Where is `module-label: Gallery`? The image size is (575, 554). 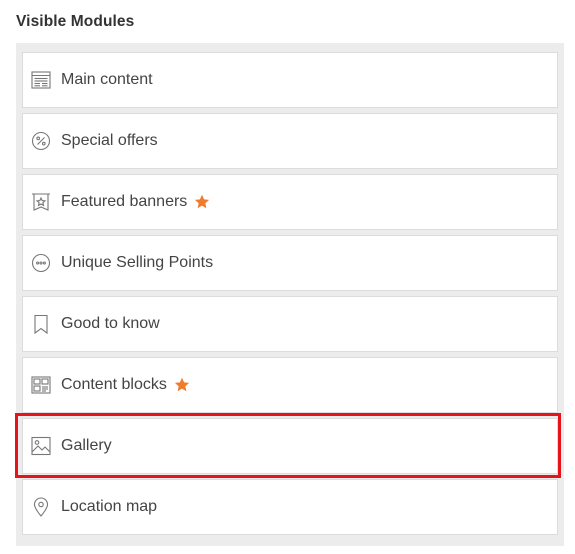
module-label: Gallery is located at coordinates (86, 445).